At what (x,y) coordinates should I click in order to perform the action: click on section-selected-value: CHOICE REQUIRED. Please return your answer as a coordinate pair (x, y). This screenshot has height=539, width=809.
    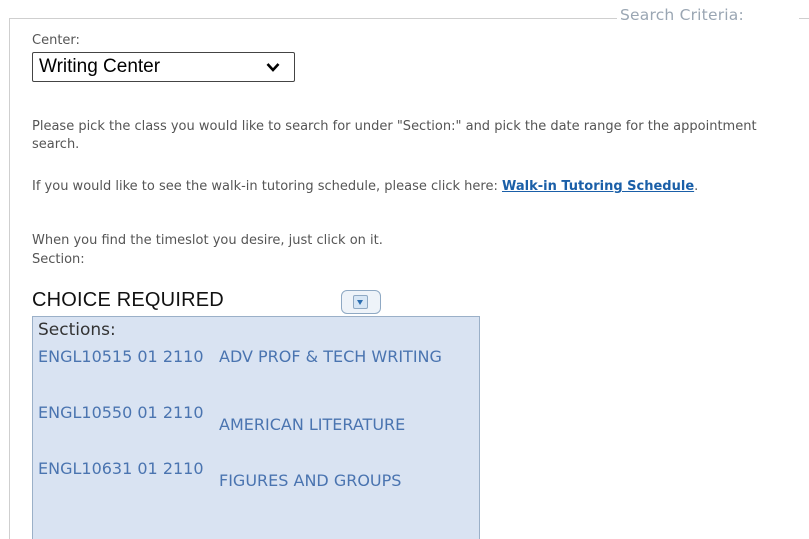
    Looking at the image, I should click on (128, 300).